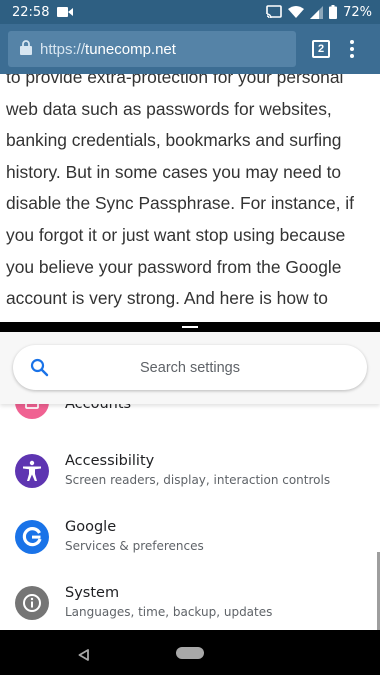 The height and width of the screenshot is (675, 380). What do you see at coordinates (317, 12) in the screenshot?
I see `signal-icon` at bounding box center [317, 12].